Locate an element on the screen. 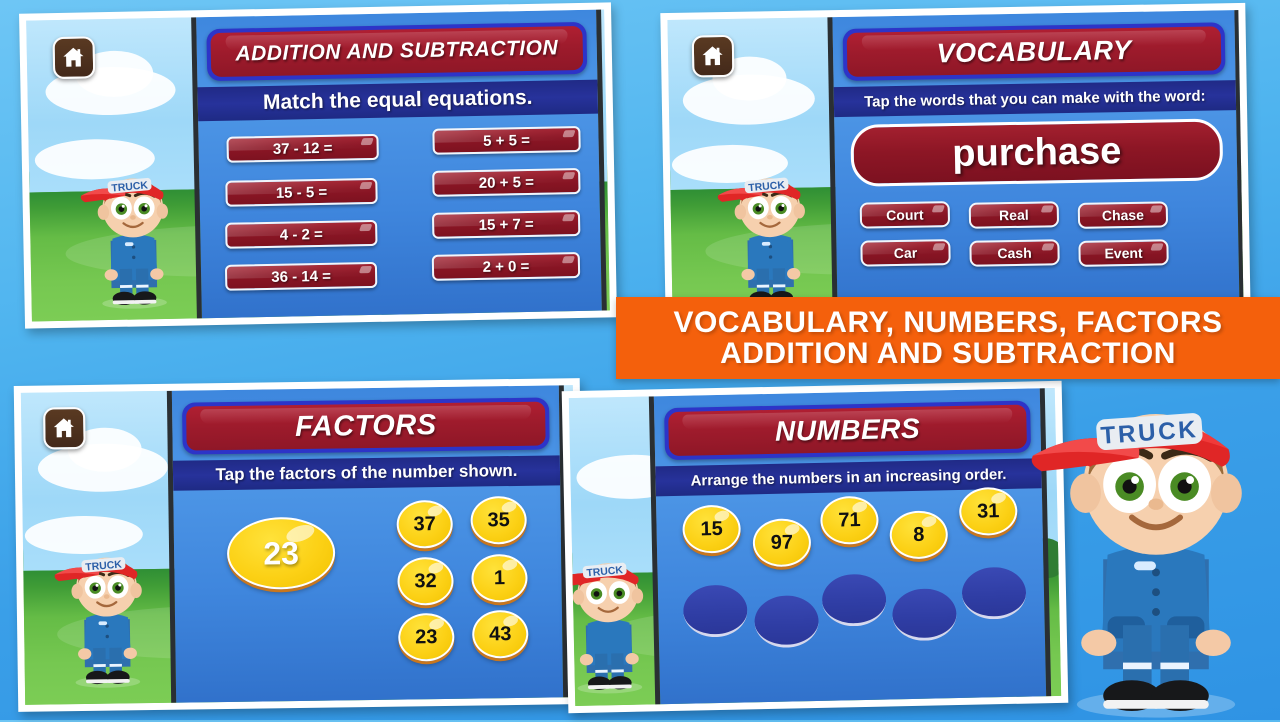 This screenshot has width=1280, height=722. title-banner-wrap: FACTORS is located at coordinates (366, 426).